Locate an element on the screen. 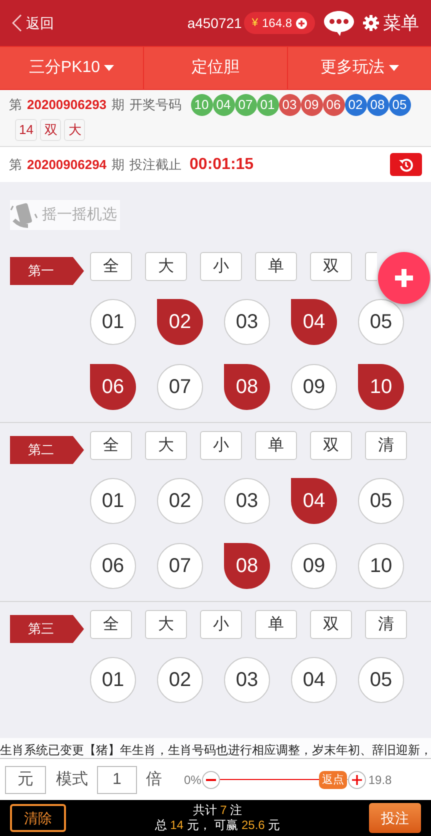  currency-symbol: ¥ is located at coordinates (255, 23).